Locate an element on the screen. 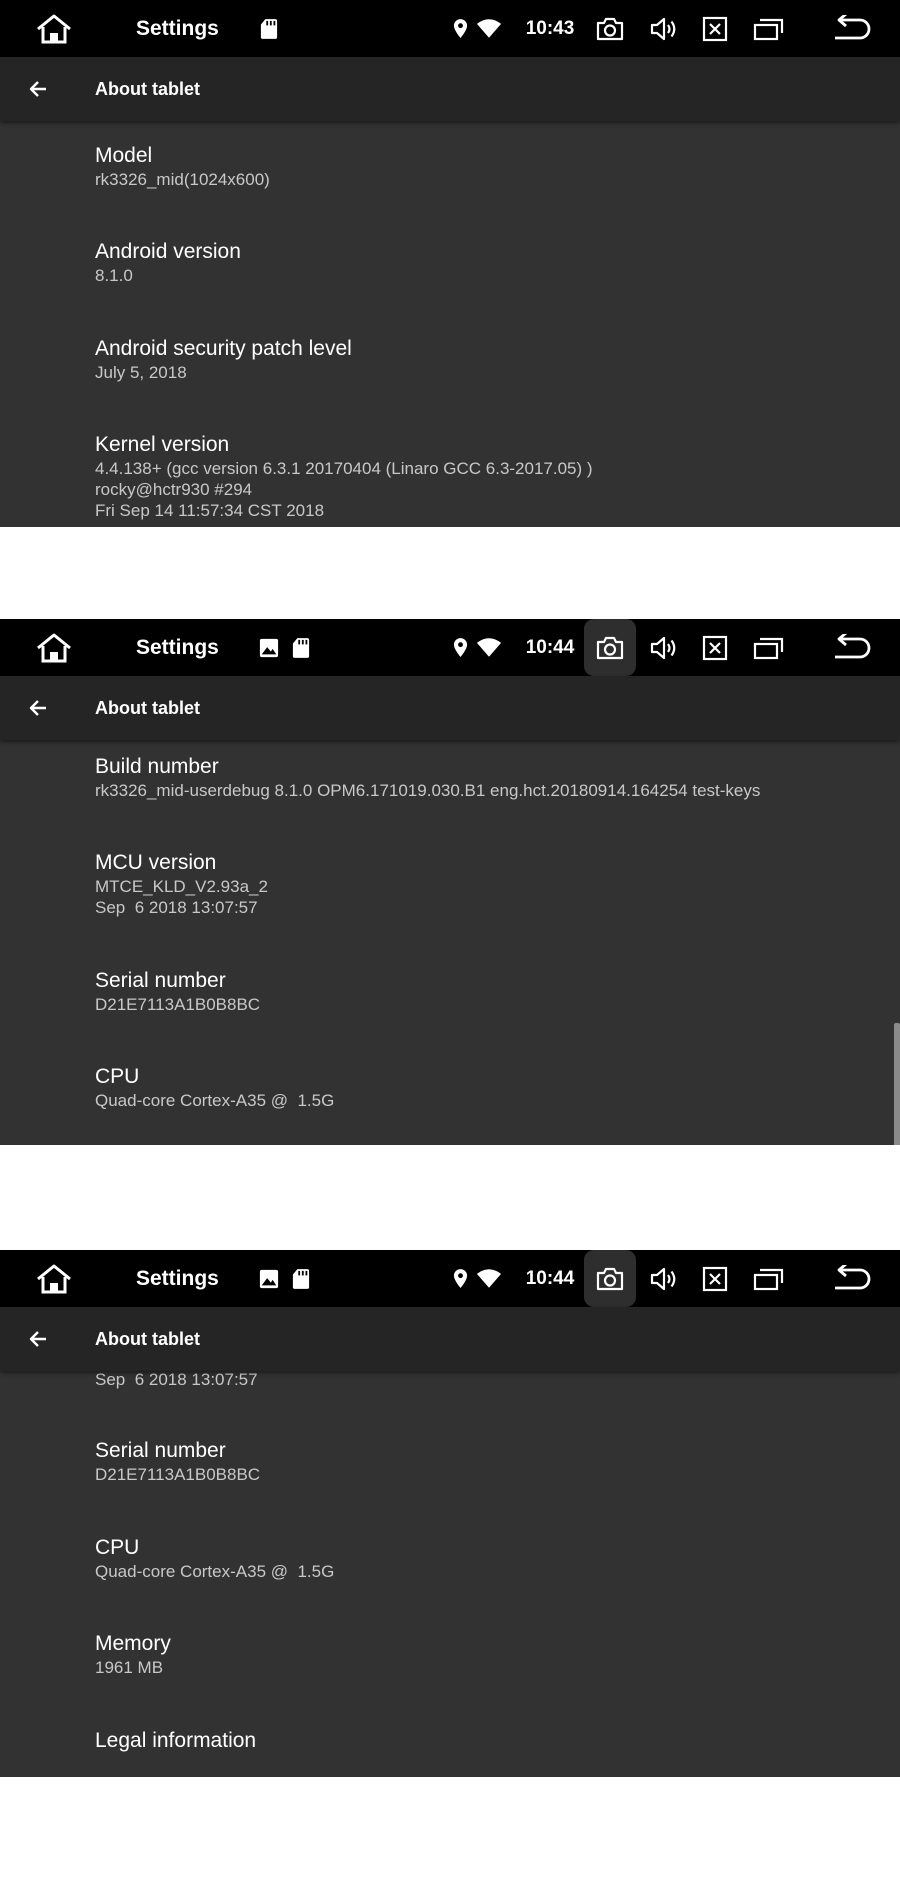 Image resolution: width=900 pixels, height=1900 pixels. pref-title: Android version is located at coordinates (168, 251).